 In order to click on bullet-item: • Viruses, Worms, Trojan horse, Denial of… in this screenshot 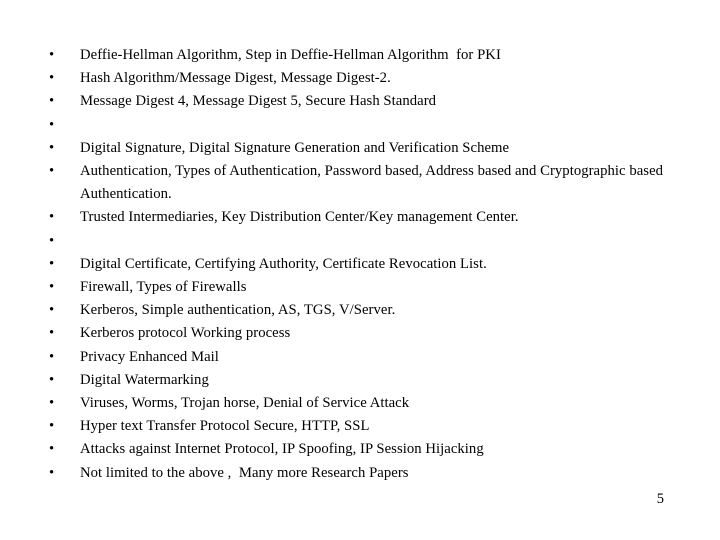, I will do `click(359, 403)`.